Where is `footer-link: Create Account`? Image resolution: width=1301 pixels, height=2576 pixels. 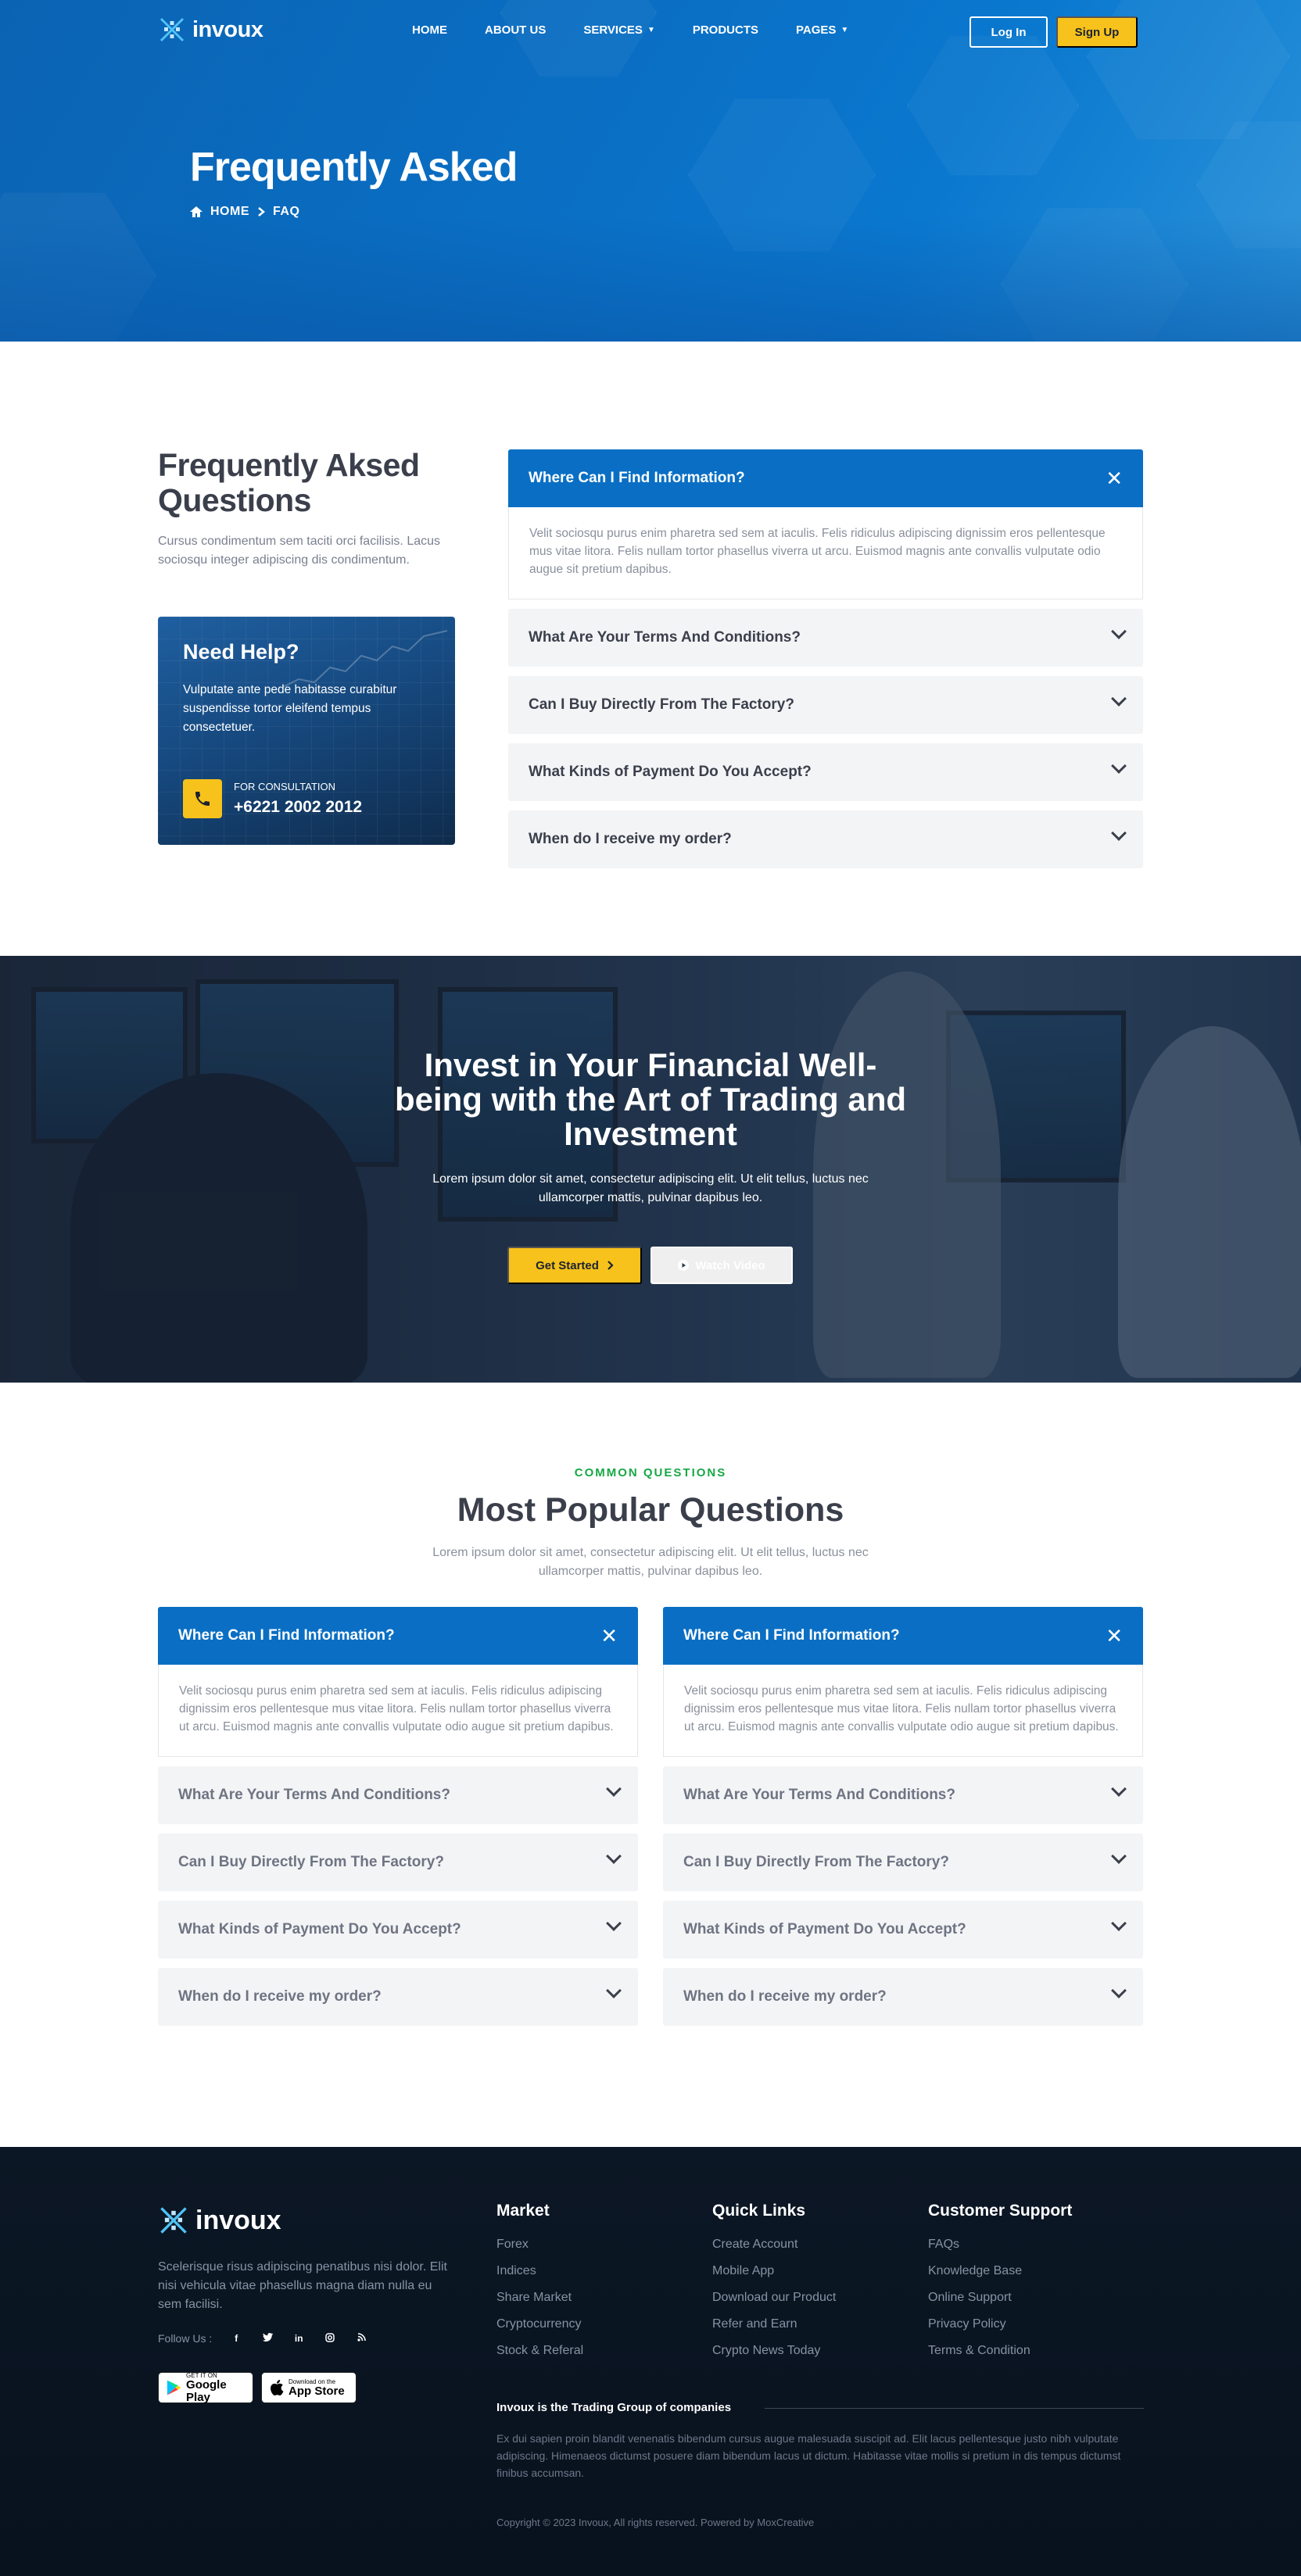 footer-link: Create Account is located at coordinates (774, 2244).